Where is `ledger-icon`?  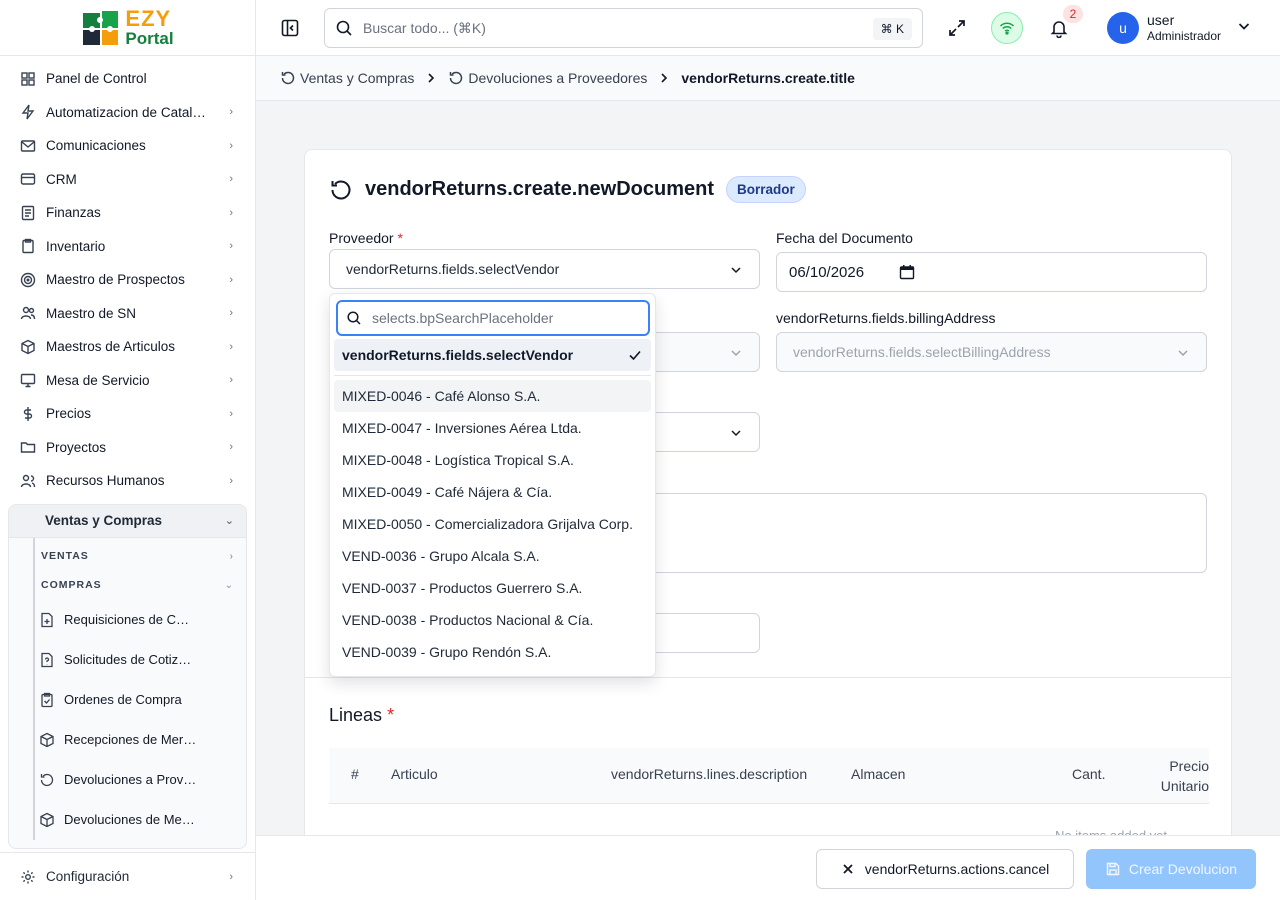
ledger-icon is located at coordinates (28, 213).